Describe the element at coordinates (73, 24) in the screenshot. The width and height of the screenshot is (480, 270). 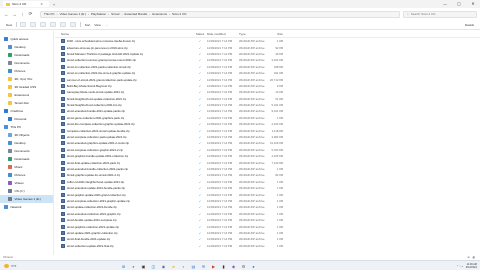
I see `delete-icon` at that location.